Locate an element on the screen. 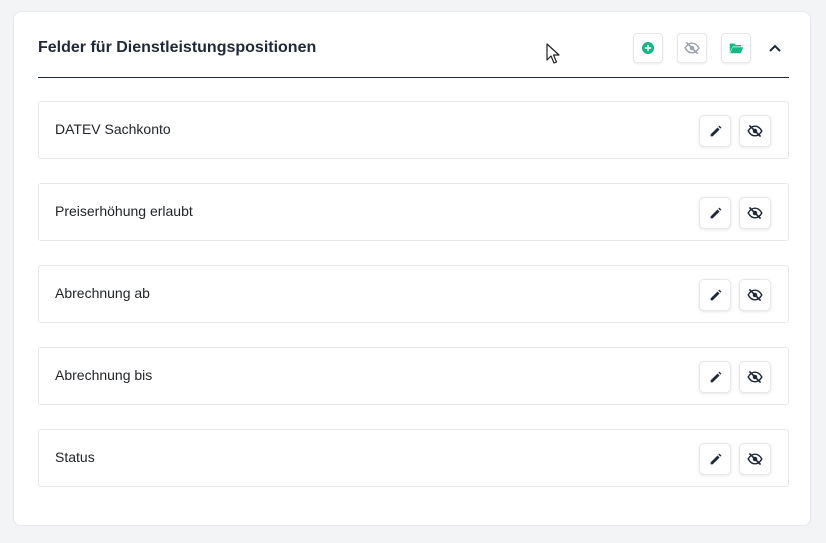 The height and width of the screenshot is (543, 826). field-label: DATEV Sachkonto is located at coordinates (113, 129).